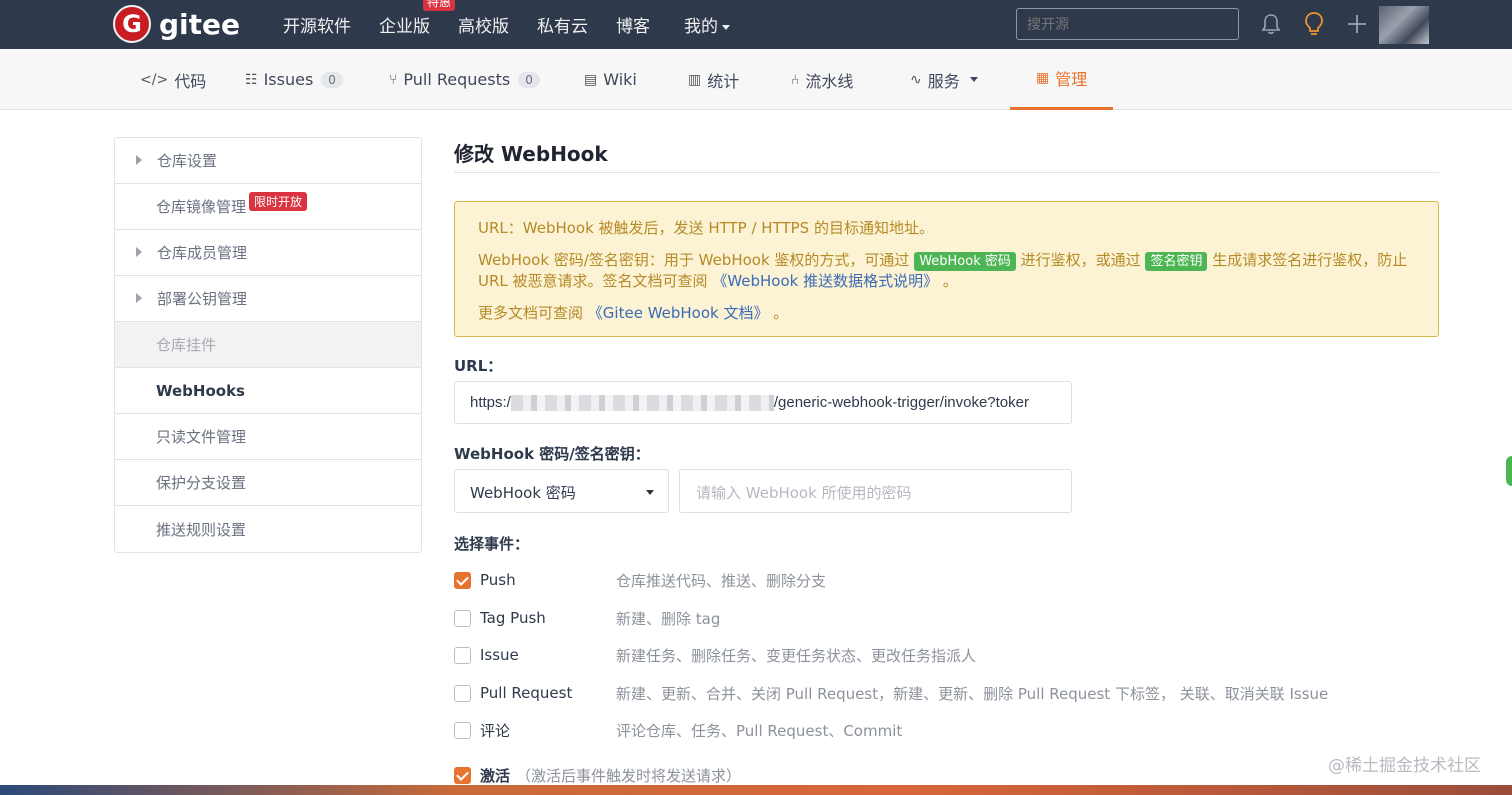 Image resolution: width=1512 pixels, height=795 pixels. Describe the element at coordinates (916, 79) in the screenshot. I see `pulse-icon: ∿` at that location.